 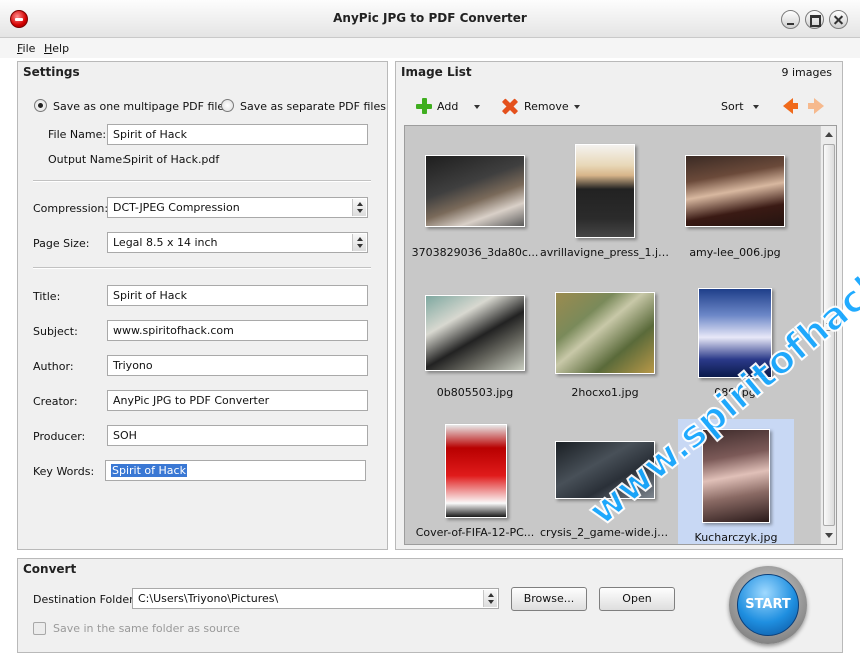 What do you see at coordinates (315, 598) in the screenshot?
I see `destination-folder-select: C:\Users\Triyono\Pictures\` at bounding box center [315, 598].